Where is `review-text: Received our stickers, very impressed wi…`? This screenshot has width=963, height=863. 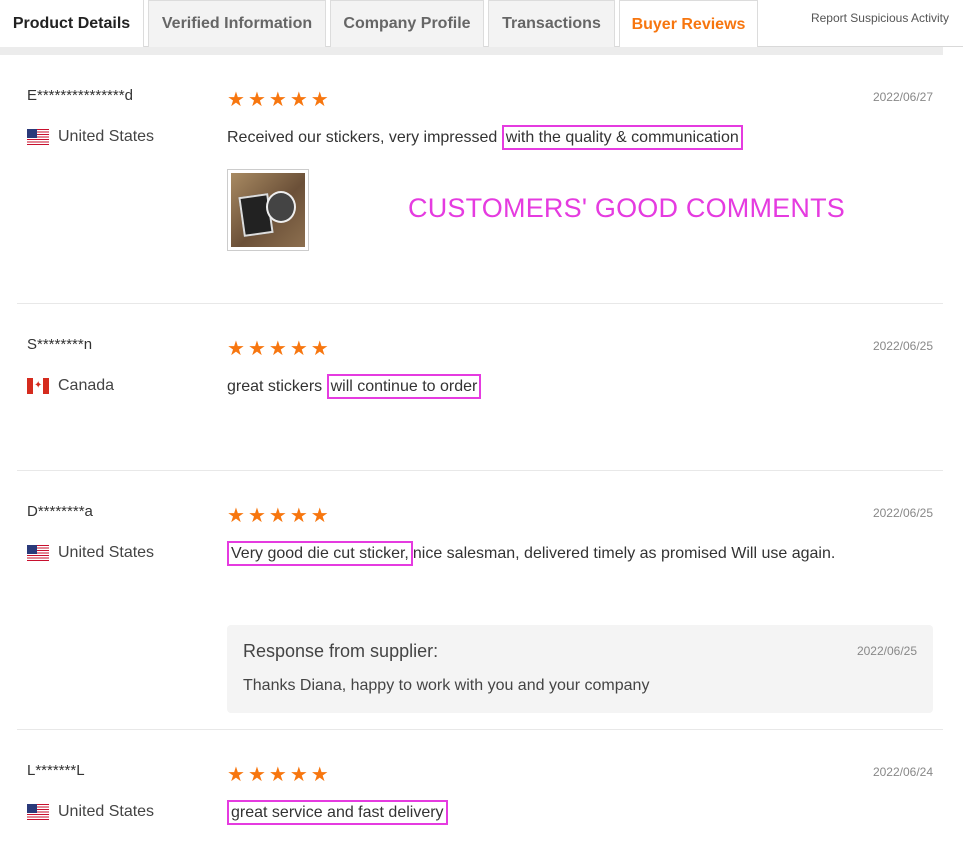 review-text: Received our stickers, very impressed wi… is located at coordinates (485, 137).